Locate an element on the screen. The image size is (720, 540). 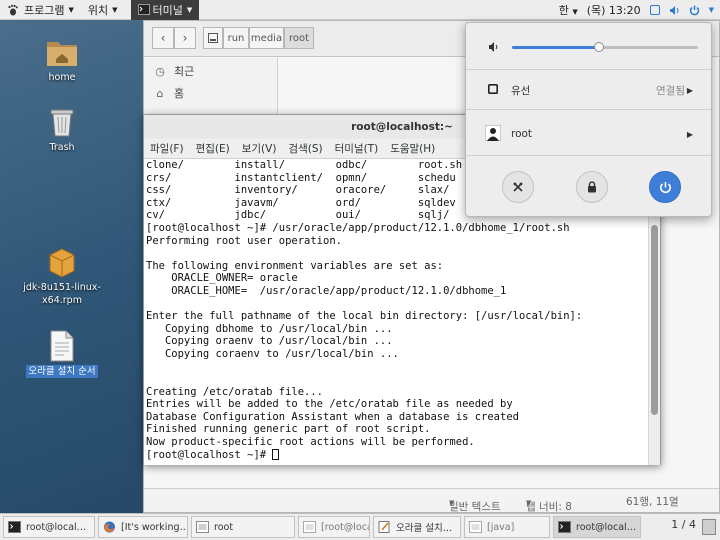
path-toggle-button is located at coordinates (213, 38).